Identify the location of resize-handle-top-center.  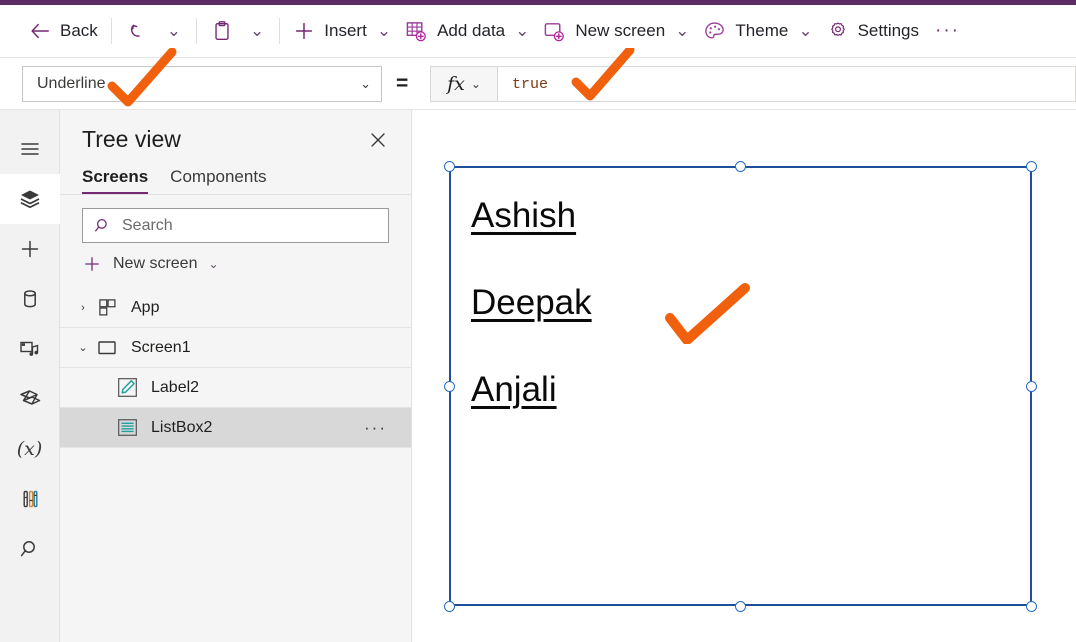
(740, 166).